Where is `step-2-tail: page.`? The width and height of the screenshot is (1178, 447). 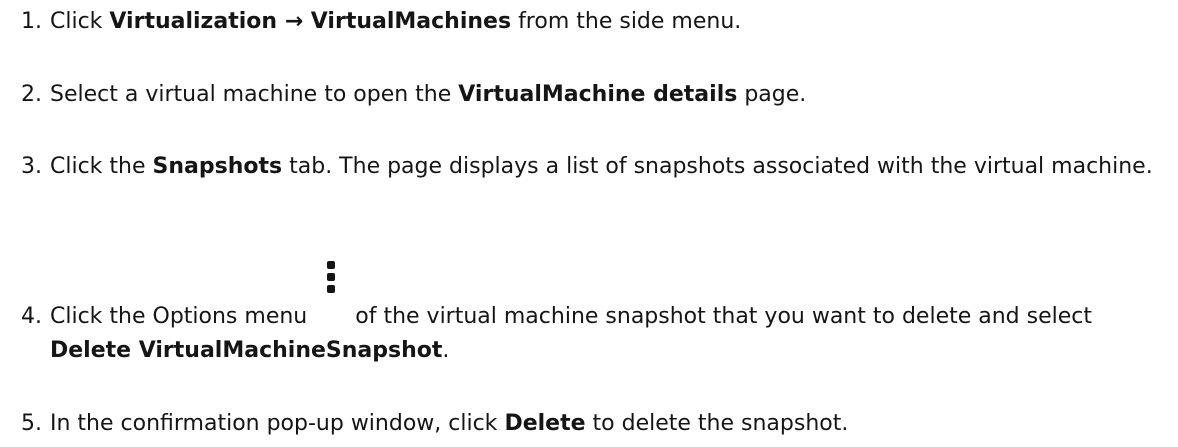
step-2-tail: page. is located at coordinates (775, 94).